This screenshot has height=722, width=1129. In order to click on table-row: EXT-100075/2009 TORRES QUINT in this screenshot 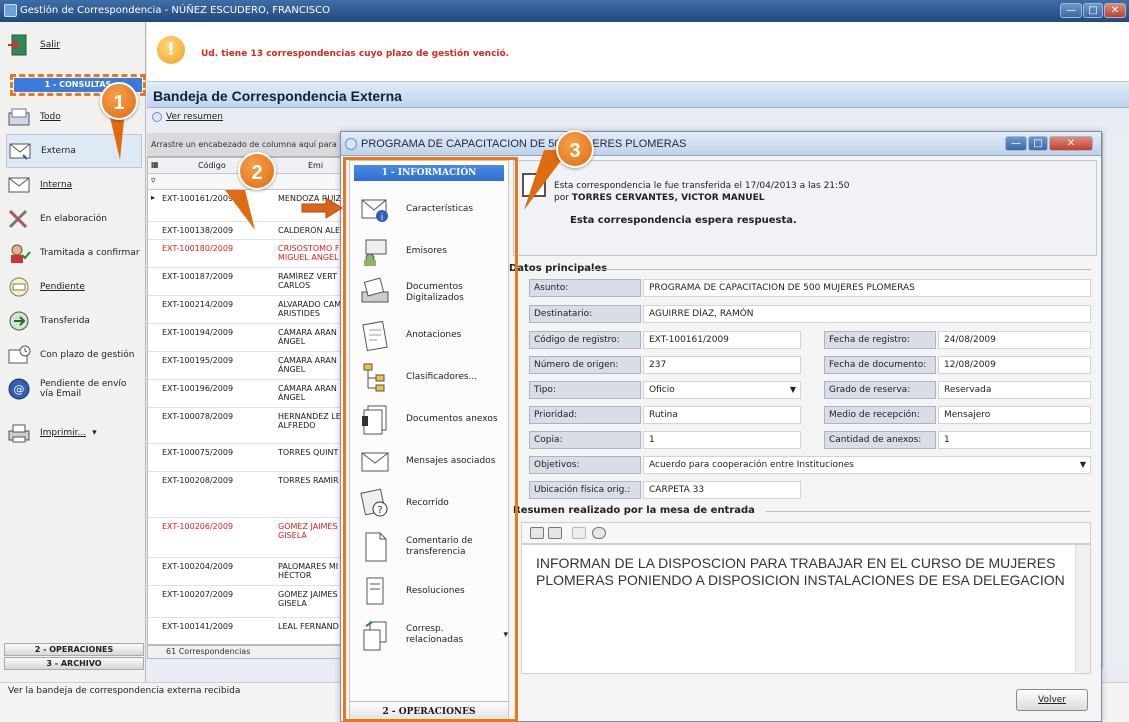, I will do `click(247, 458)`.